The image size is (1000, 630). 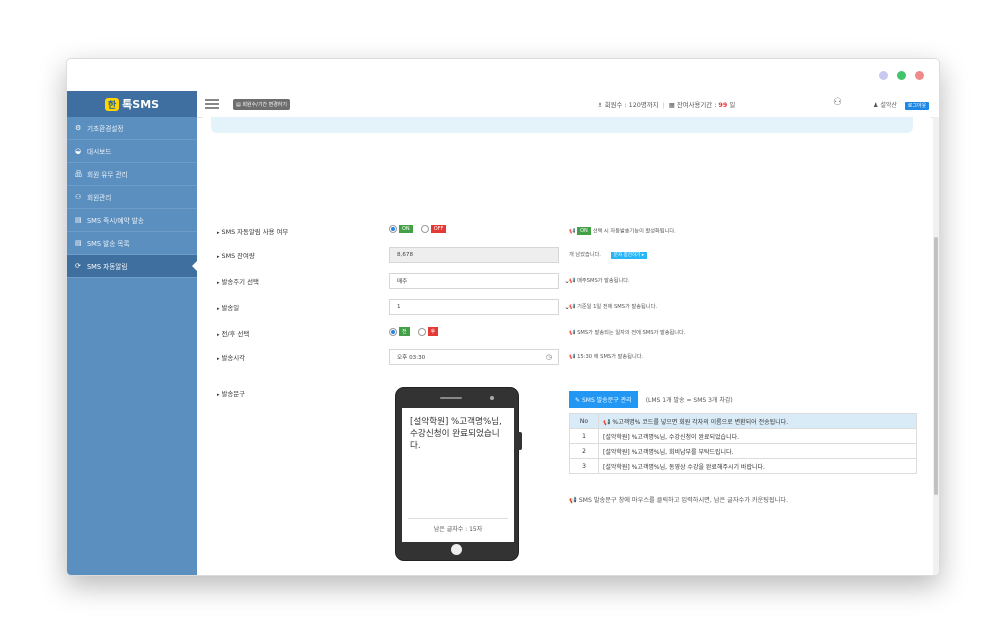 I want to click on day-hint-text: 기준일 1일 전에 SMS가 발송됩니다., so click(x=617, y=307).